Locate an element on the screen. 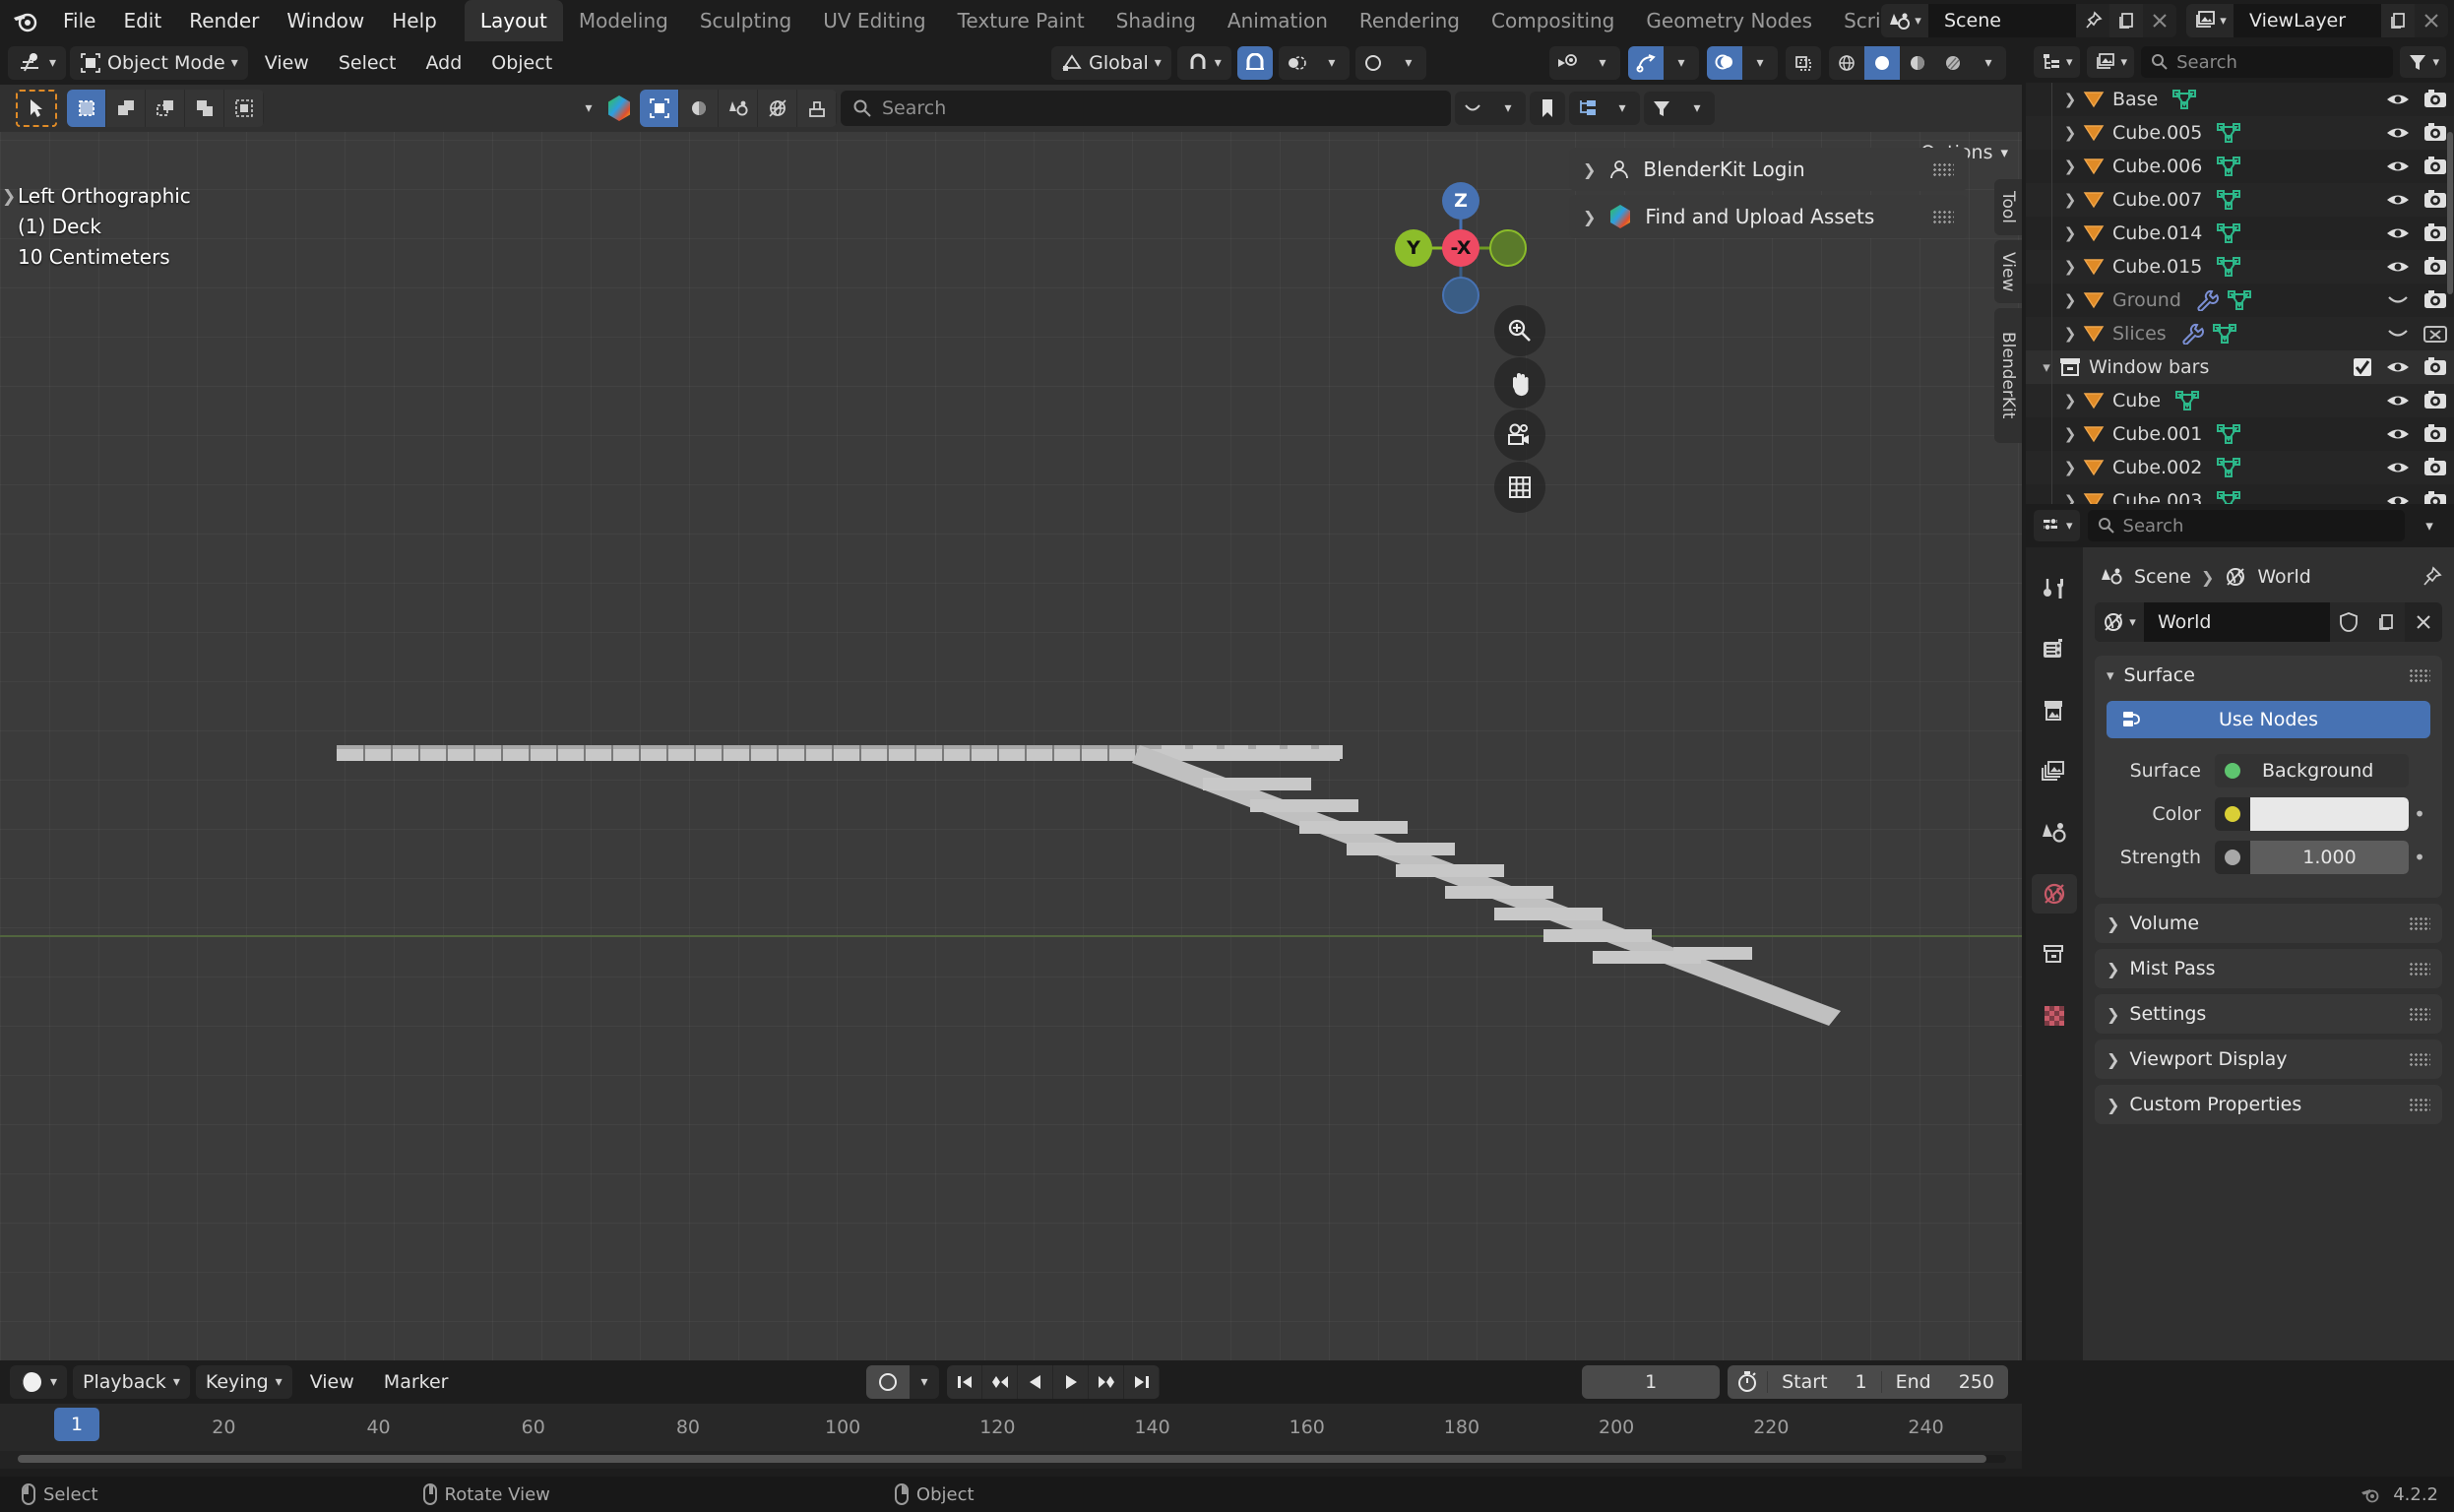  select-box-icon is located at coordinates (87, 108).